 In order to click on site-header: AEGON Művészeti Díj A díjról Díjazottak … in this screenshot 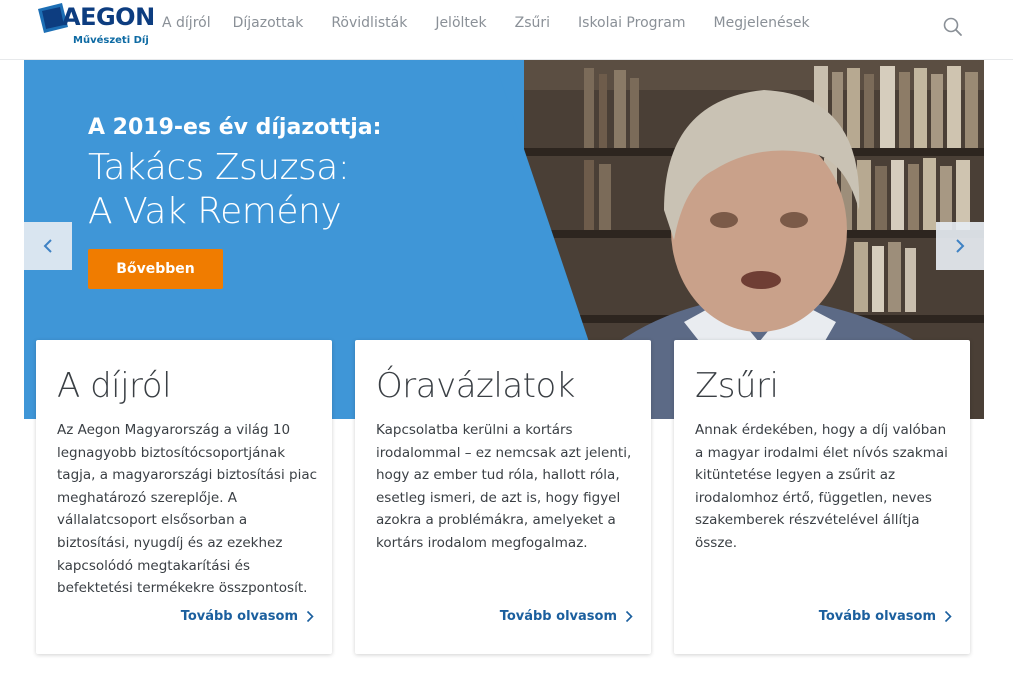, I will do `click(506, 30)`.